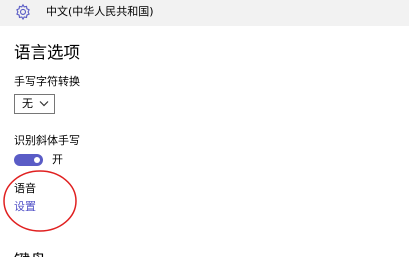 The height and width of the screenshot is (257, 409). Describe the element at coordinates (23, 12) in the screenshot. I see `gear-icon` at that location.